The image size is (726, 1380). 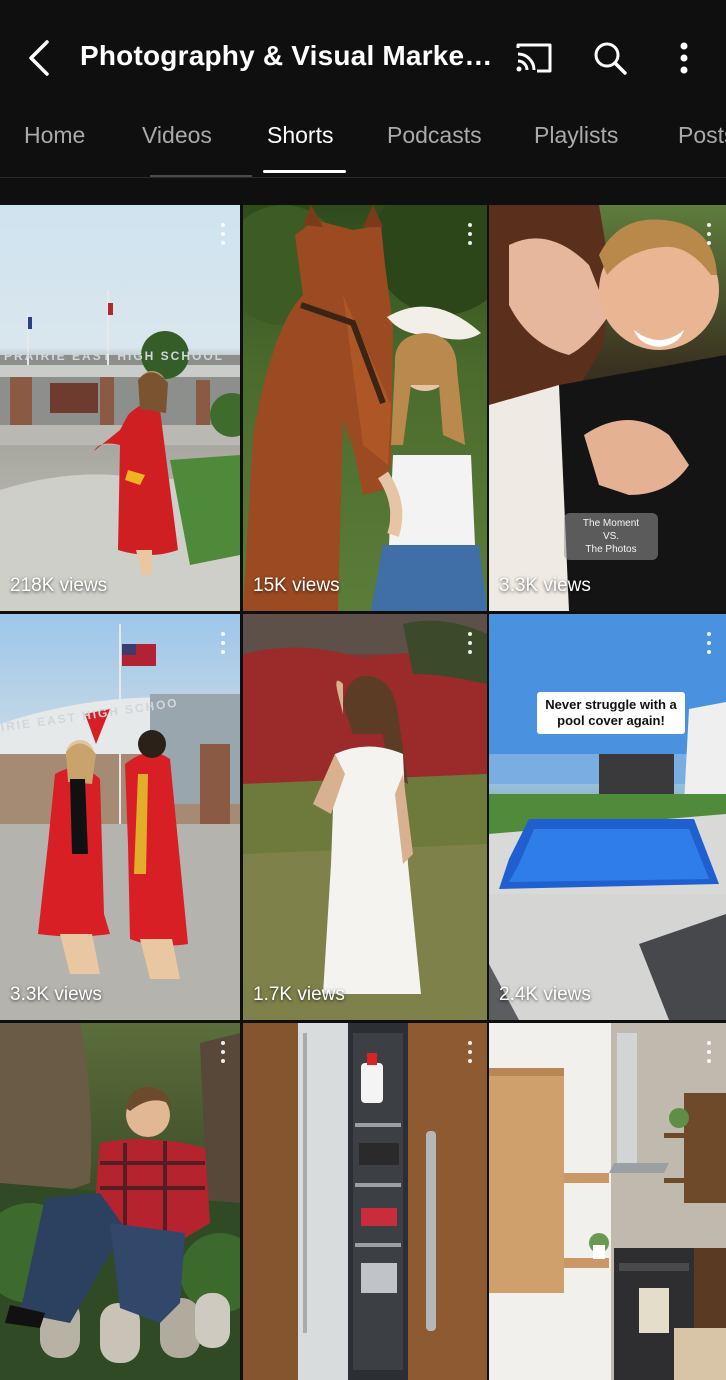 I want to click on short-tile: IRIE EAST HIGH SCHOO 3.3K views, so click(x=120, y=817).